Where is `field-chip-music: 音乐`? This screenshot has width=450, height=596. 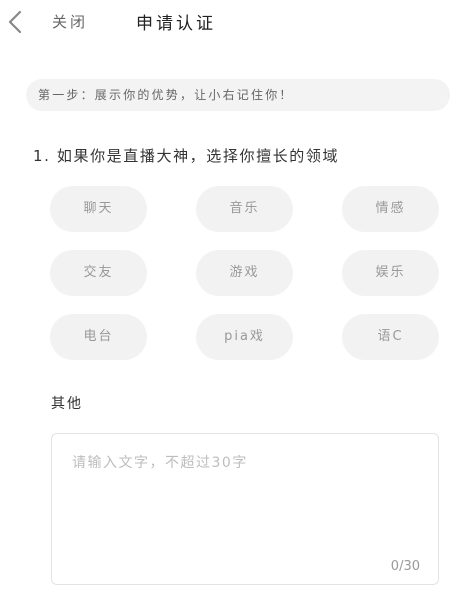
field-chip-music: 音乐 is located at coordinates (244, 209).